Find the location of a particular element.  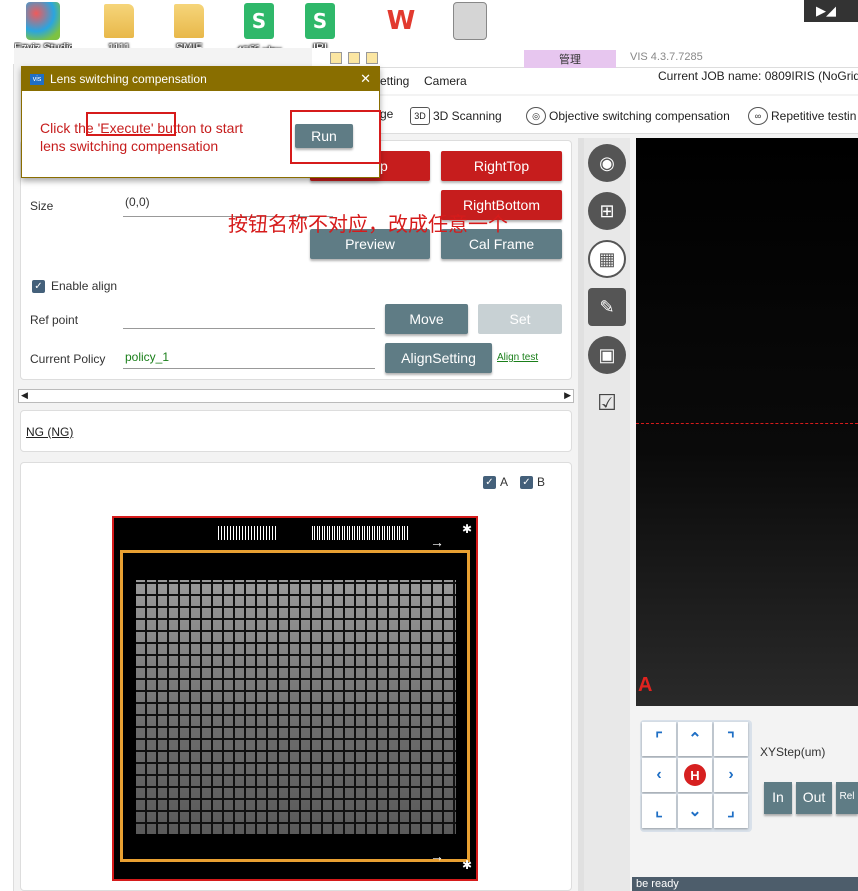

right-tool-sidebar: ◉ ⊞ ▦ ✎ ▣ ☑ is located at coordinates (607, 514).